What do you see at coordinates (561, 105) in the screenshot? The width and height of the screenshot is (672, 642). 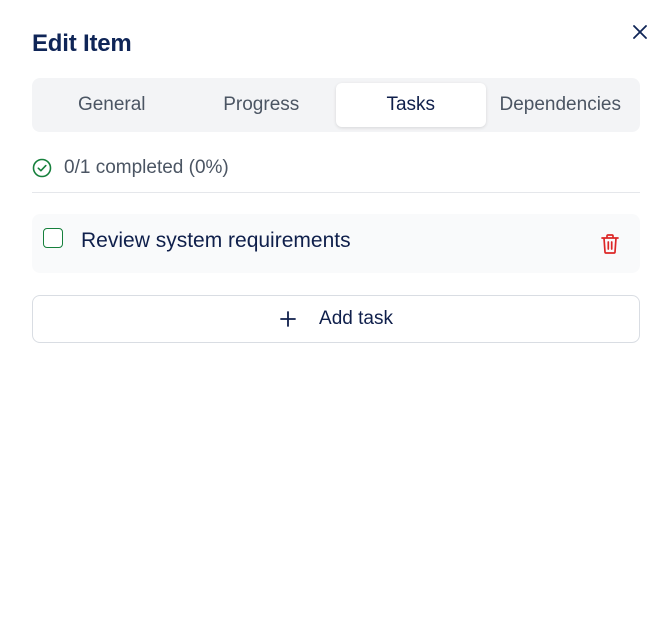 I see `tab-dependencies: Dependencies` at bounding box center [561, 105].